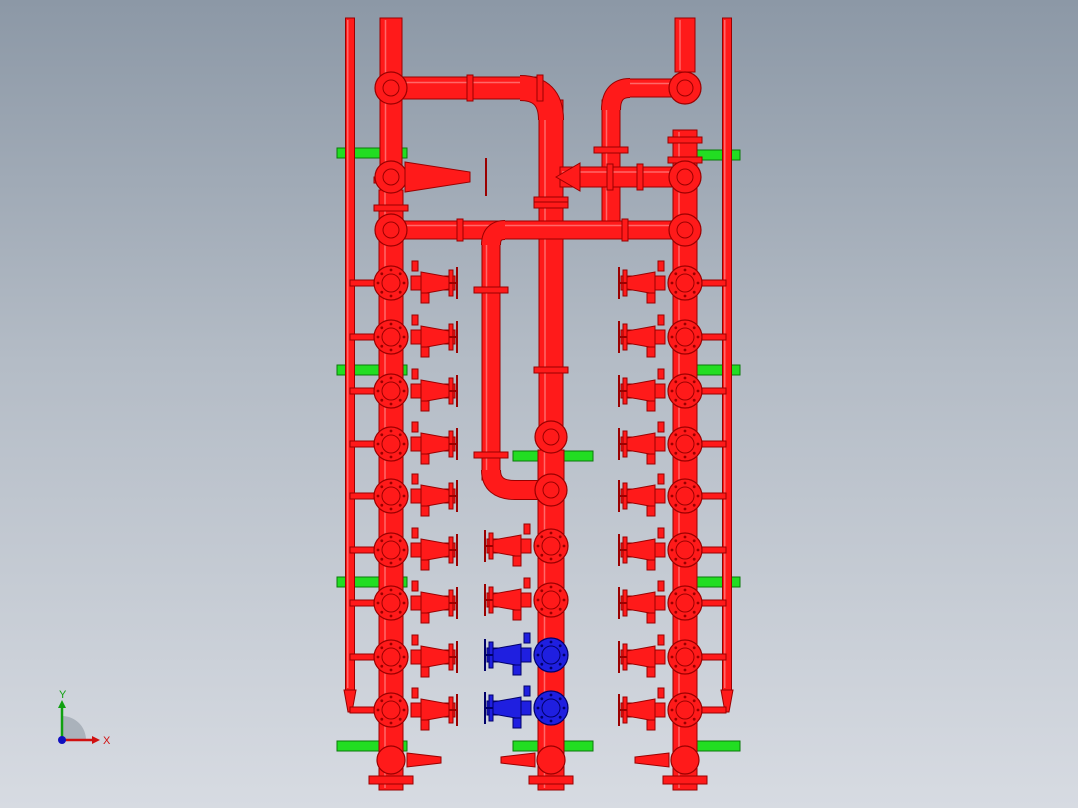 The width and height of the screenshot is (1078, 808). Describe the element at coordinates (491, 290) in the screenshot. I see `header-flange` at that location.